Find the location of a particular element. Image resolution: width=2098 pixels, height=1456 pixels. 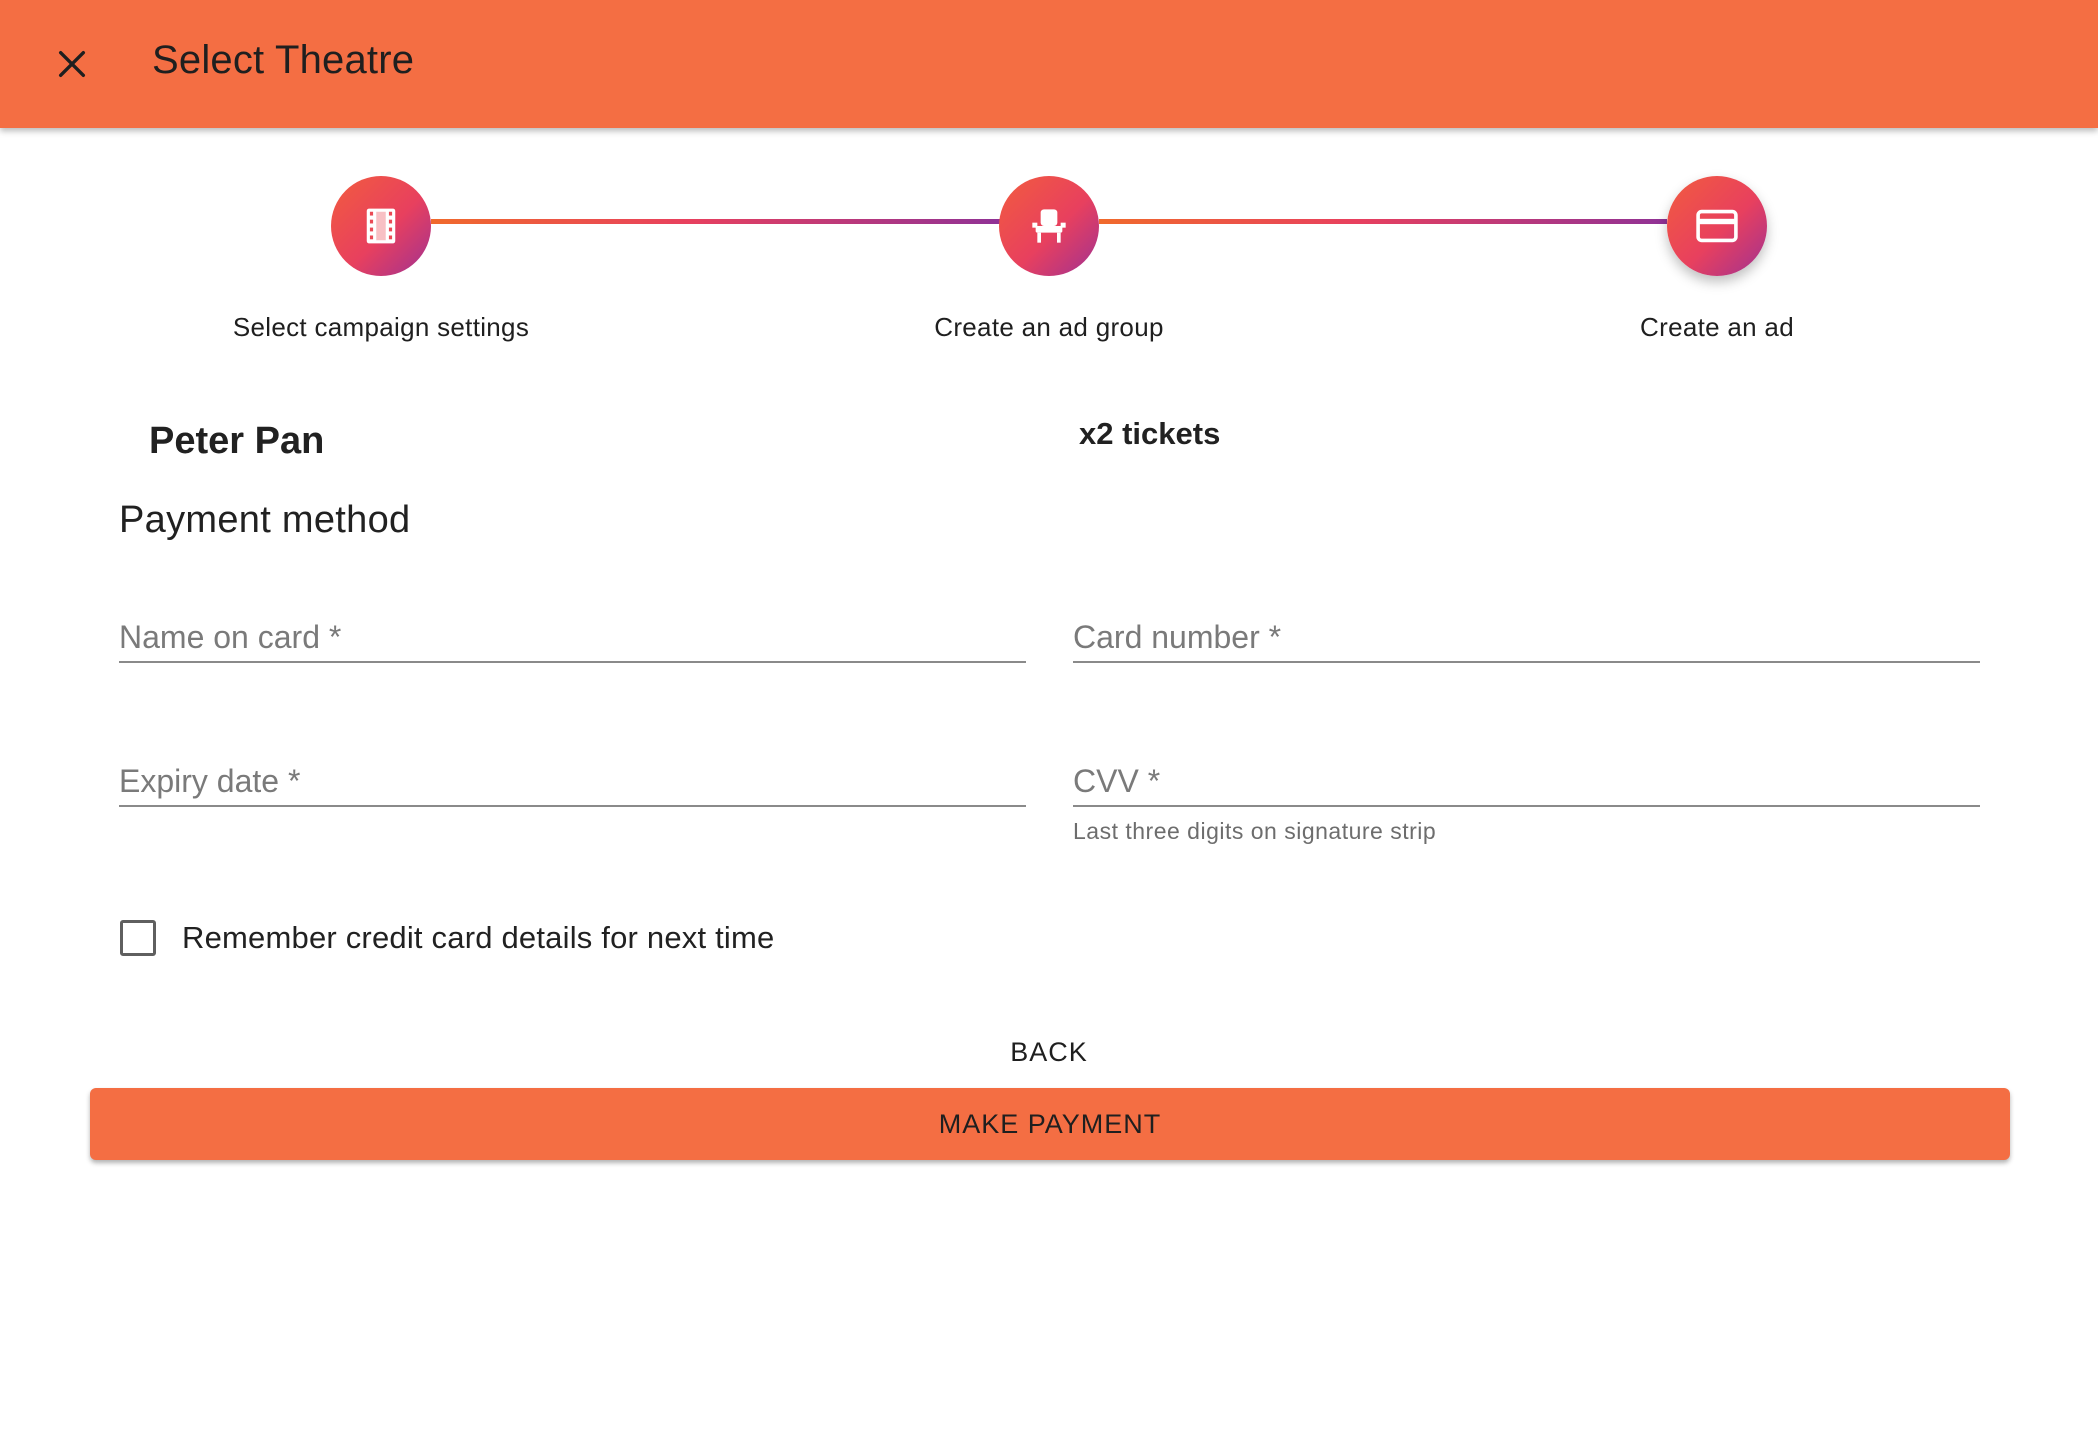

step-1-label: Select campaign settings is located at coordinates (381, 327).